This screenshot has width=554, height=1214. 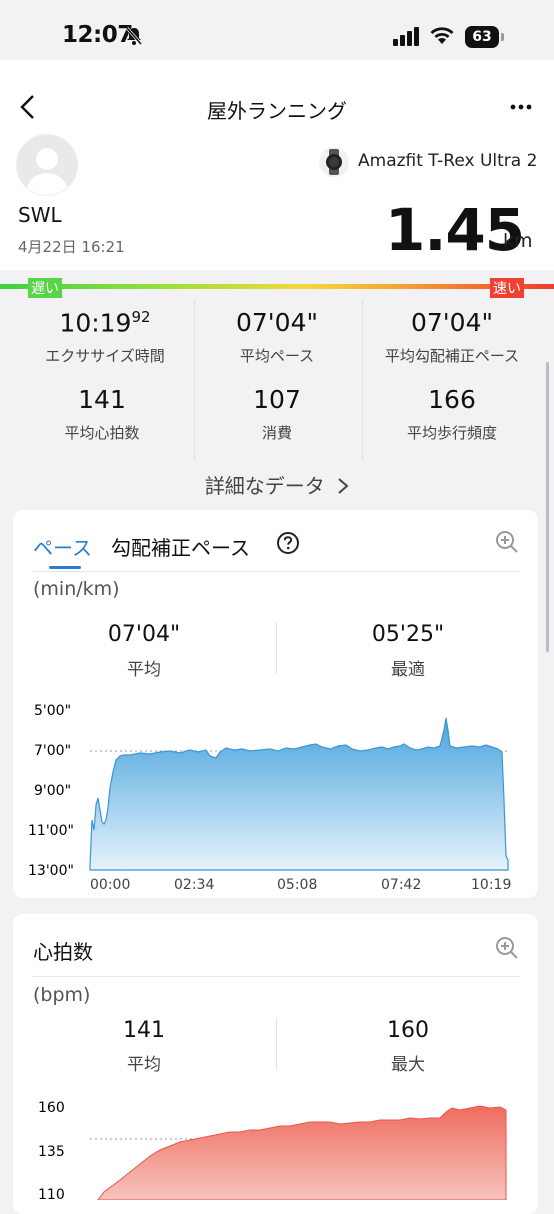 What do you see at coordinates (62, 995) in the screenshot?
I see `heart-rate-unit: (bpm)` at bounding box center [62, 995].